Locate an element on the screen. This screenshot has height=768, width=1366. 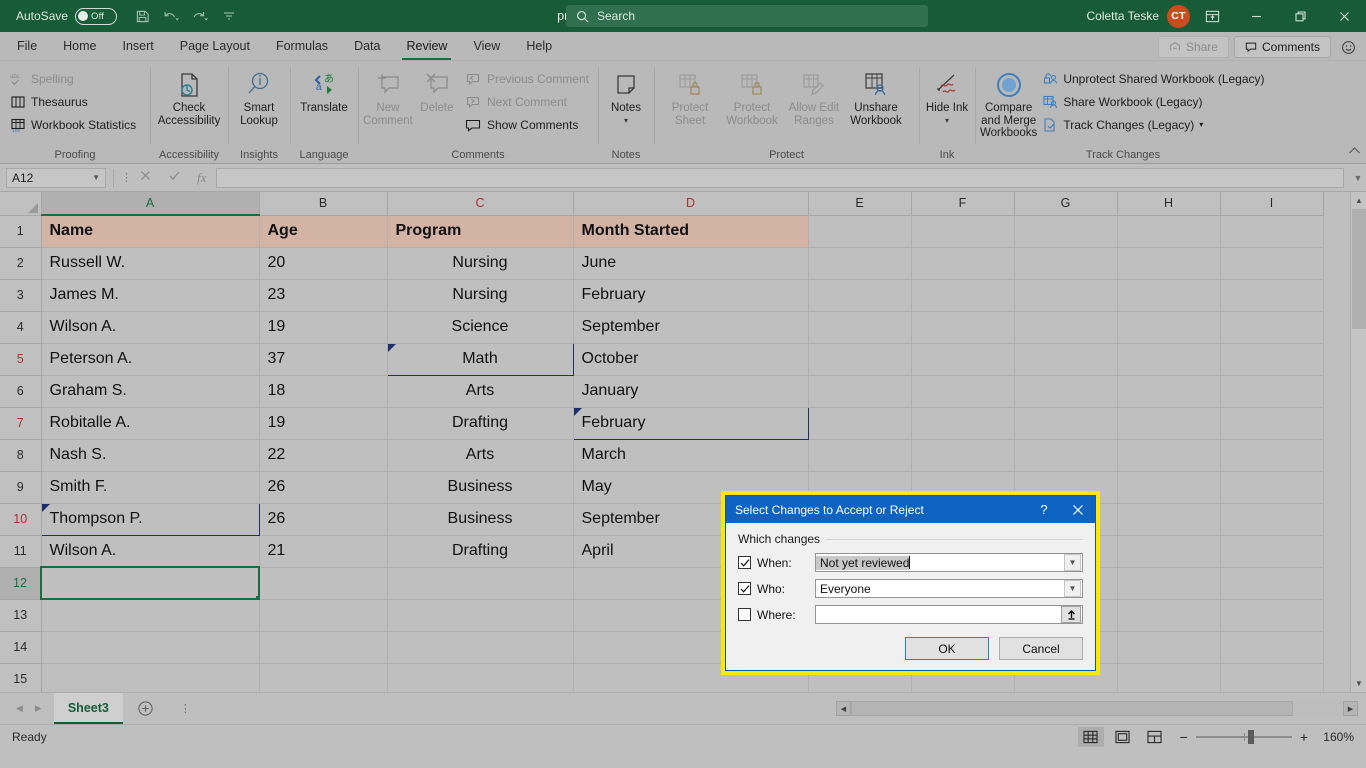
row-header-4: 4 is located at coordinates (21, 327).